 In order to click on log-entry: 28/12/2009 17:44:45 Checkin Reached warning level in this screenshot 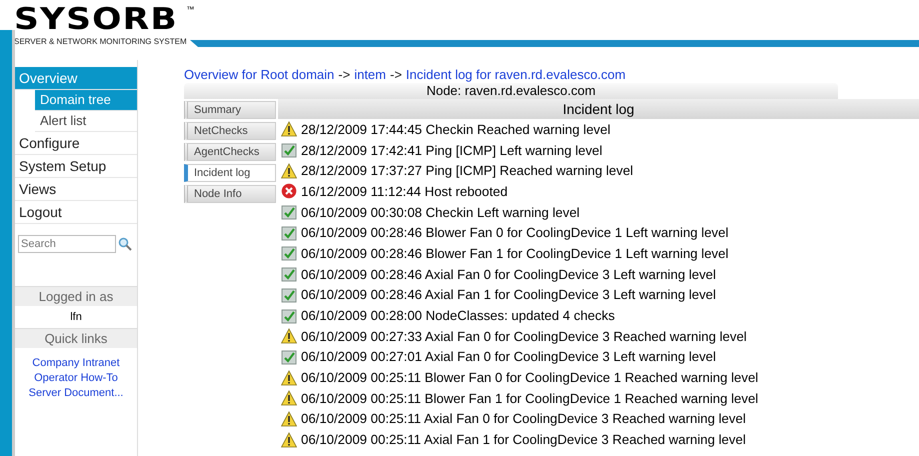, I will do `click(455, 129)`.